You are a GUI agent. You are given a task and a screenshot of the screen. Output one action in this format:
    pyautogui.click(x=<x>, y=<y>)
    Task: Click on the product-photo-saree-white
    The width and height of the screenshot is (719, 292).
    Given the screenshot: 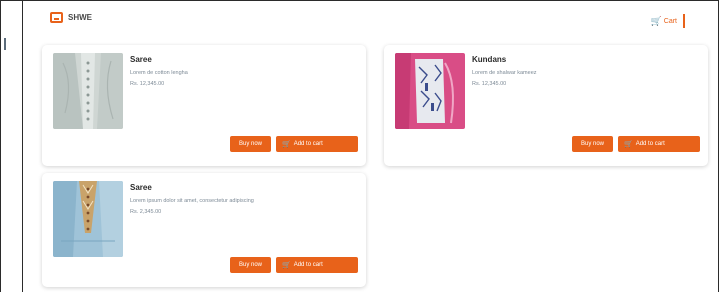 What is the action you would take?
    pyautogui.click(x=88, y=91)
    